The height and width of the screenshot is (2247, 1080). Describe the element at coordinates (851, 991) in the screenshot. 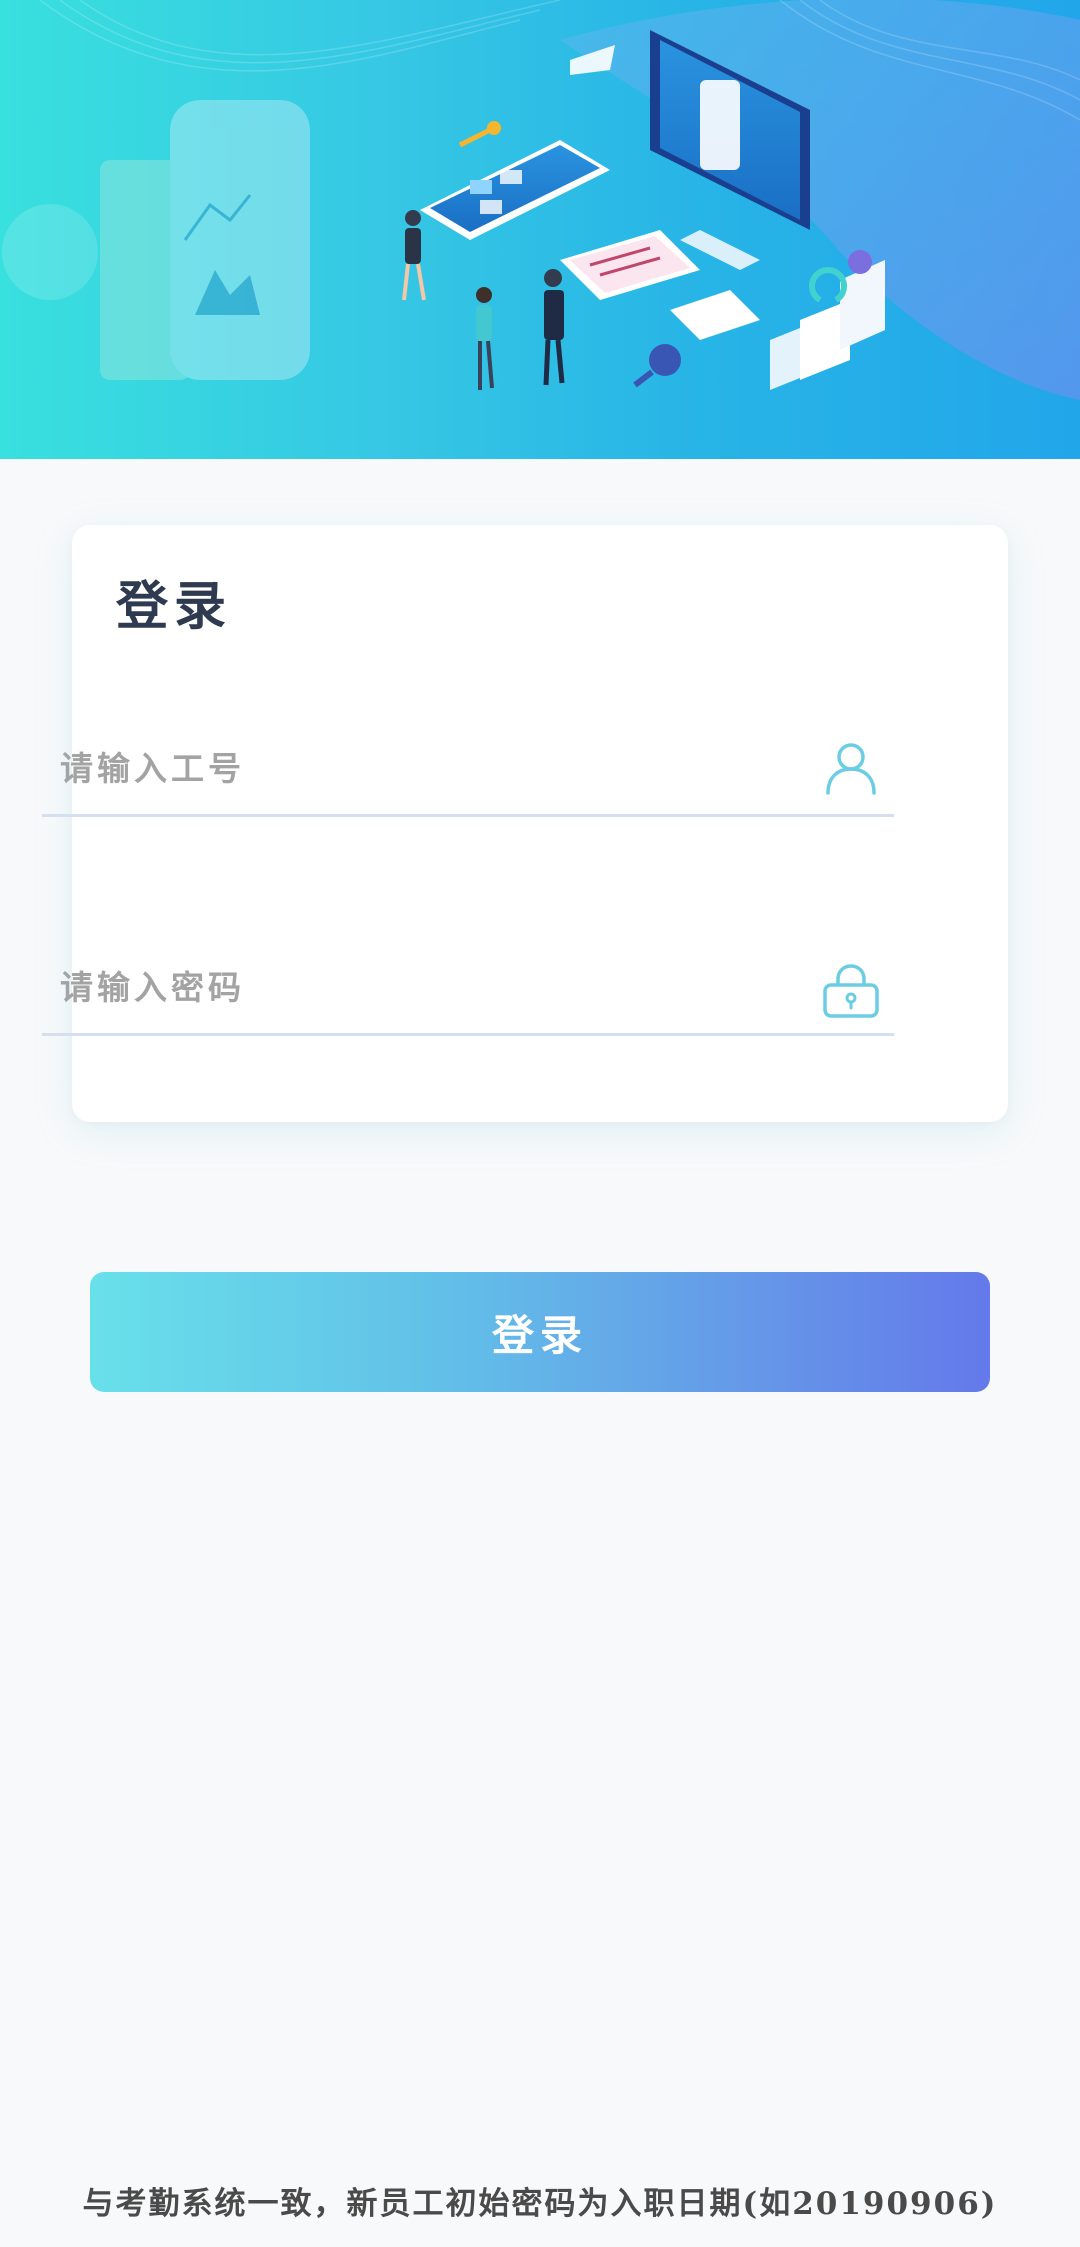

I see `lock-icon` at that location.